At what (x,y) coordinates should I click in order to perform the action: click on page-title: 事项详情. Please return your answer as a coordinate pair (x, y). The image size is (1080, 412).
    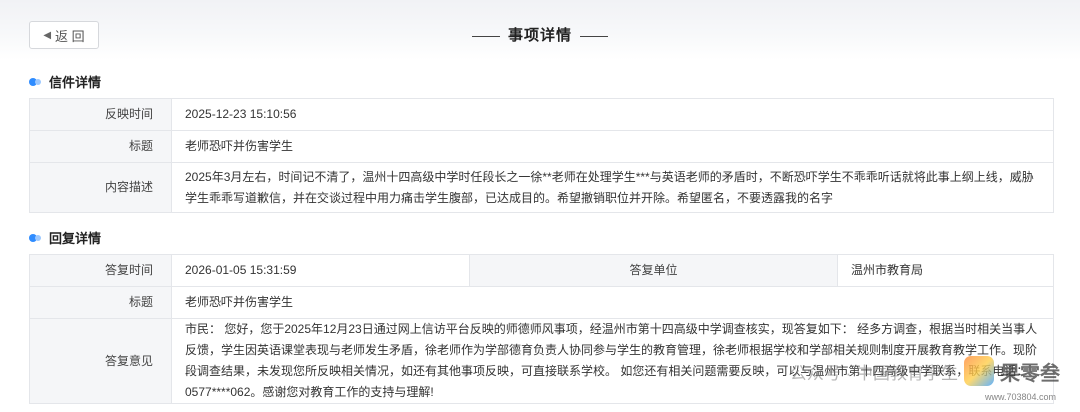
    Looking at the image, I should click on (540, 34).